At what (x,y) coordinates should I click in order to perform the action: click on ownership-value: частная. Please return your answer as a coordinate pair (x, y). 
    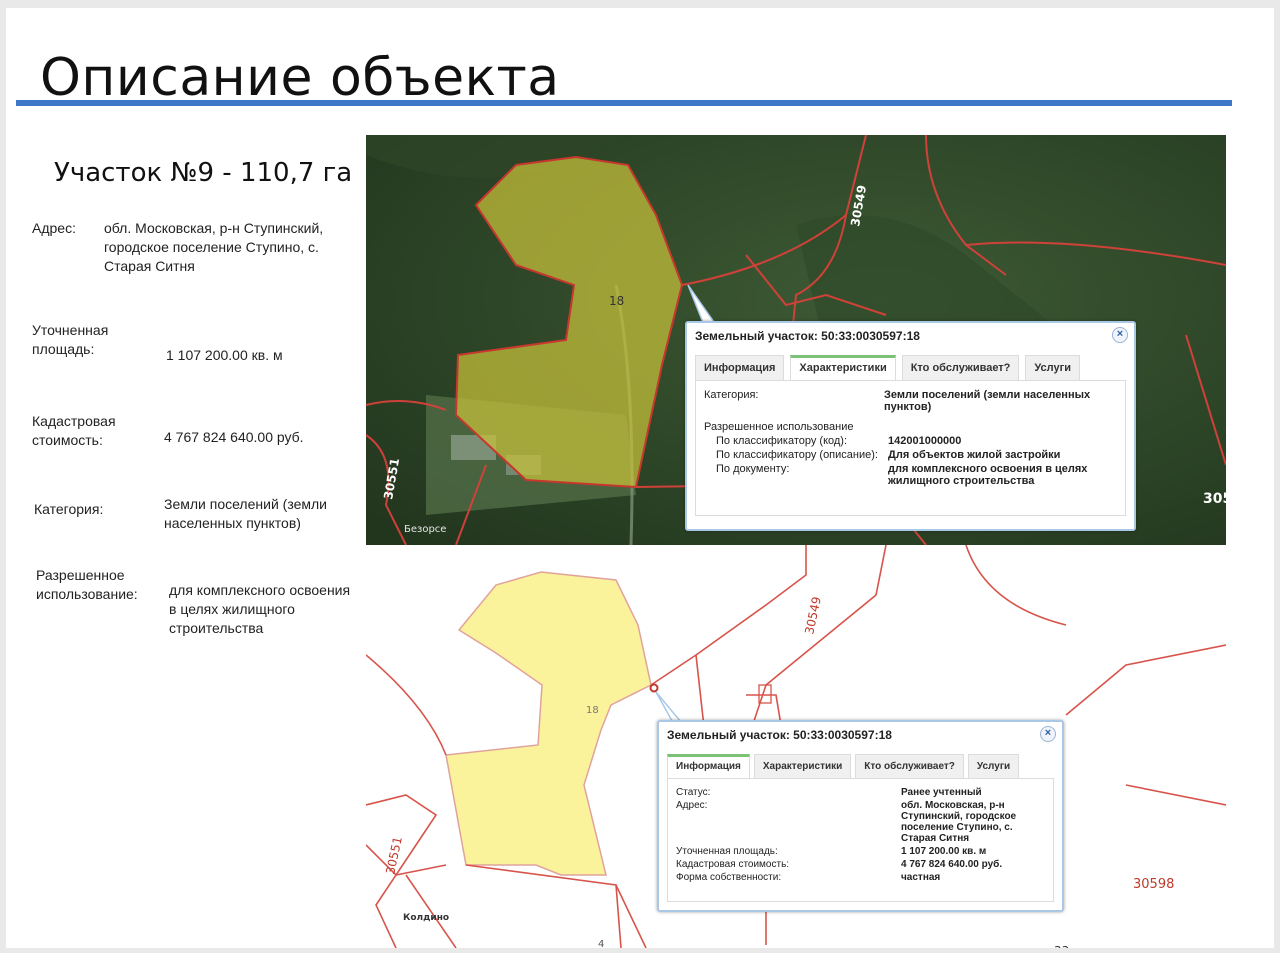
    Looking at the image, I should click on (921, 877).